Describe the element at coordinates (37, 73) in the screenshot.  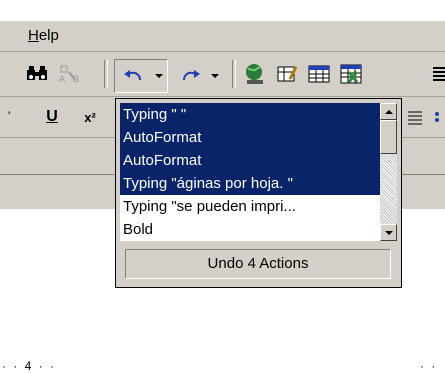
I see `binoculars-icon` at that location.